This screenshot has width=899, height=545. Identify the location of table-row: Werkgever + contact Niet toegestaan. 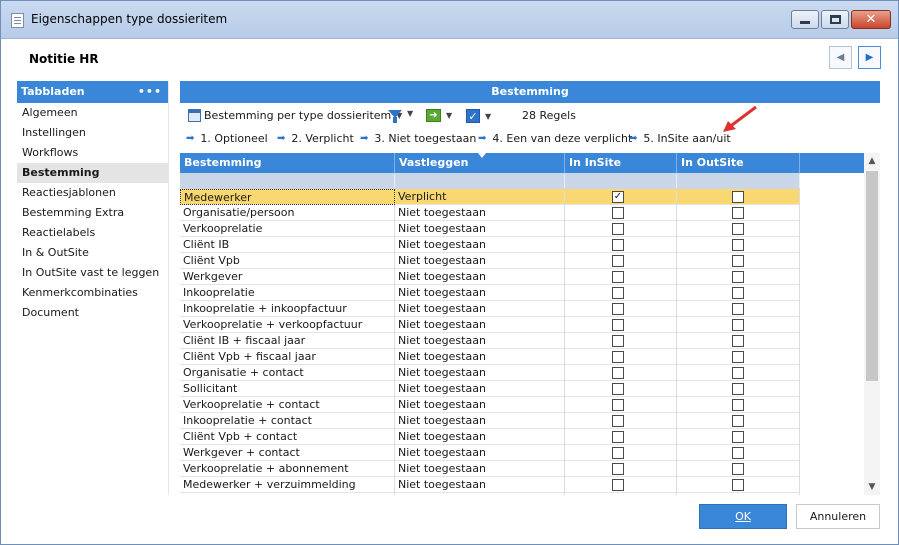
(490, 453).